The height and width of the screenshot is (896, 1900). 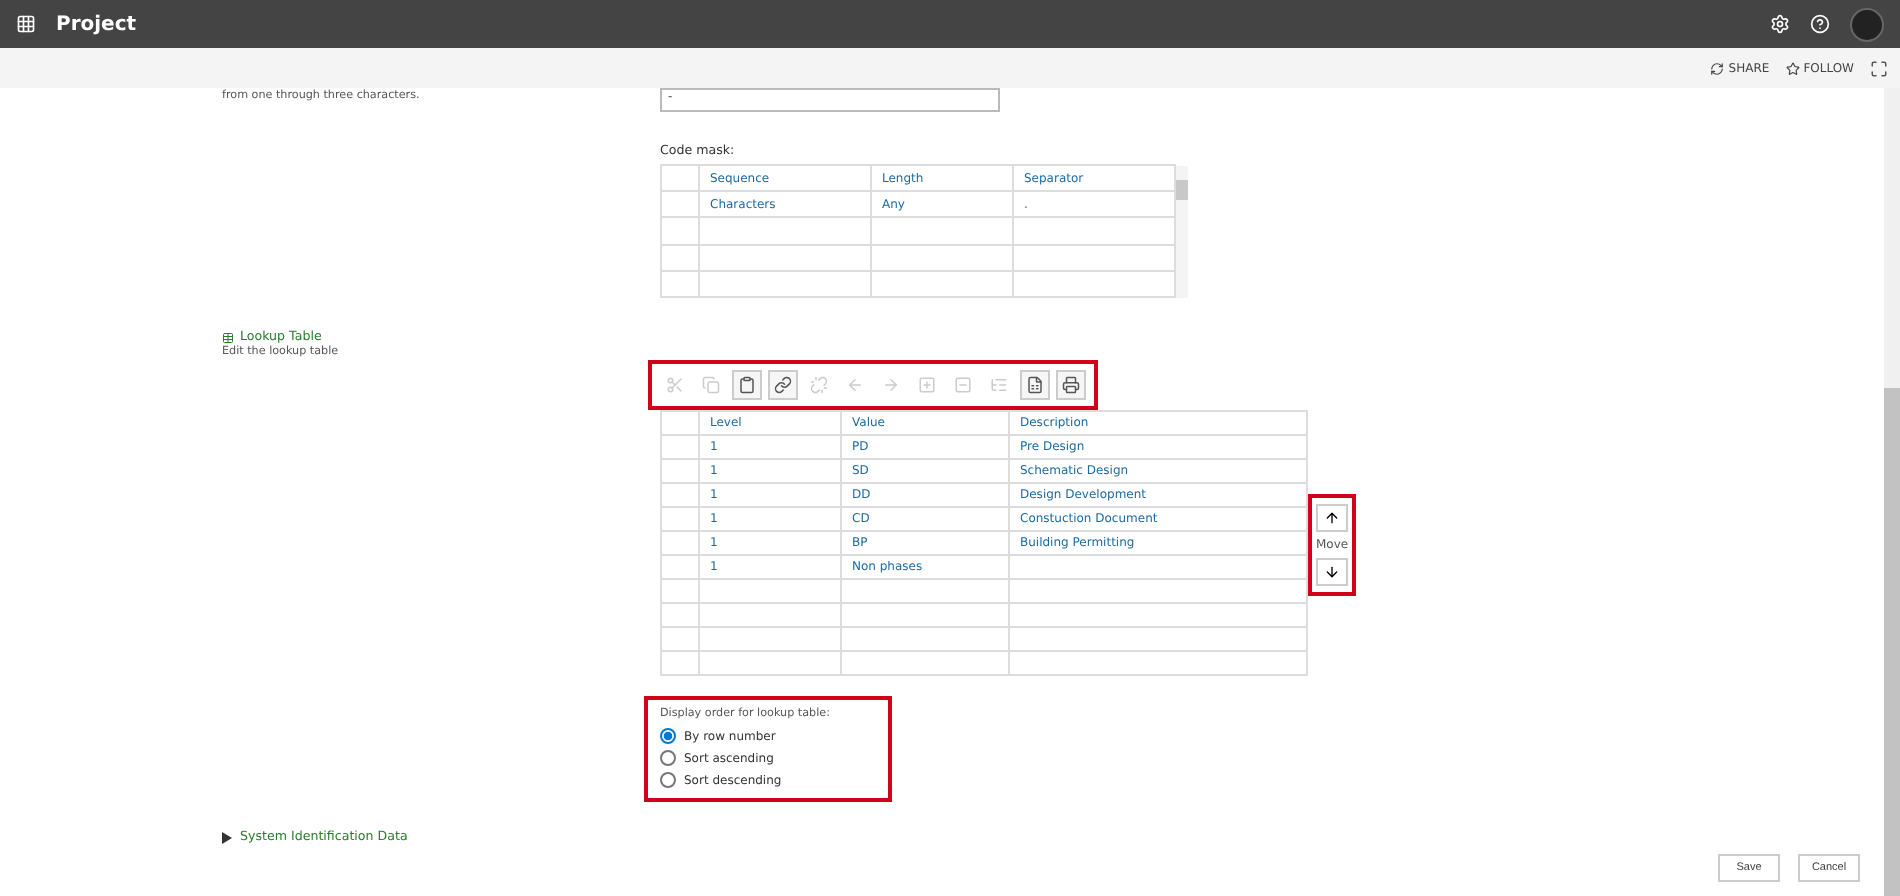 I want to click on expand-triangle-icon, so click(x=227, y=837).